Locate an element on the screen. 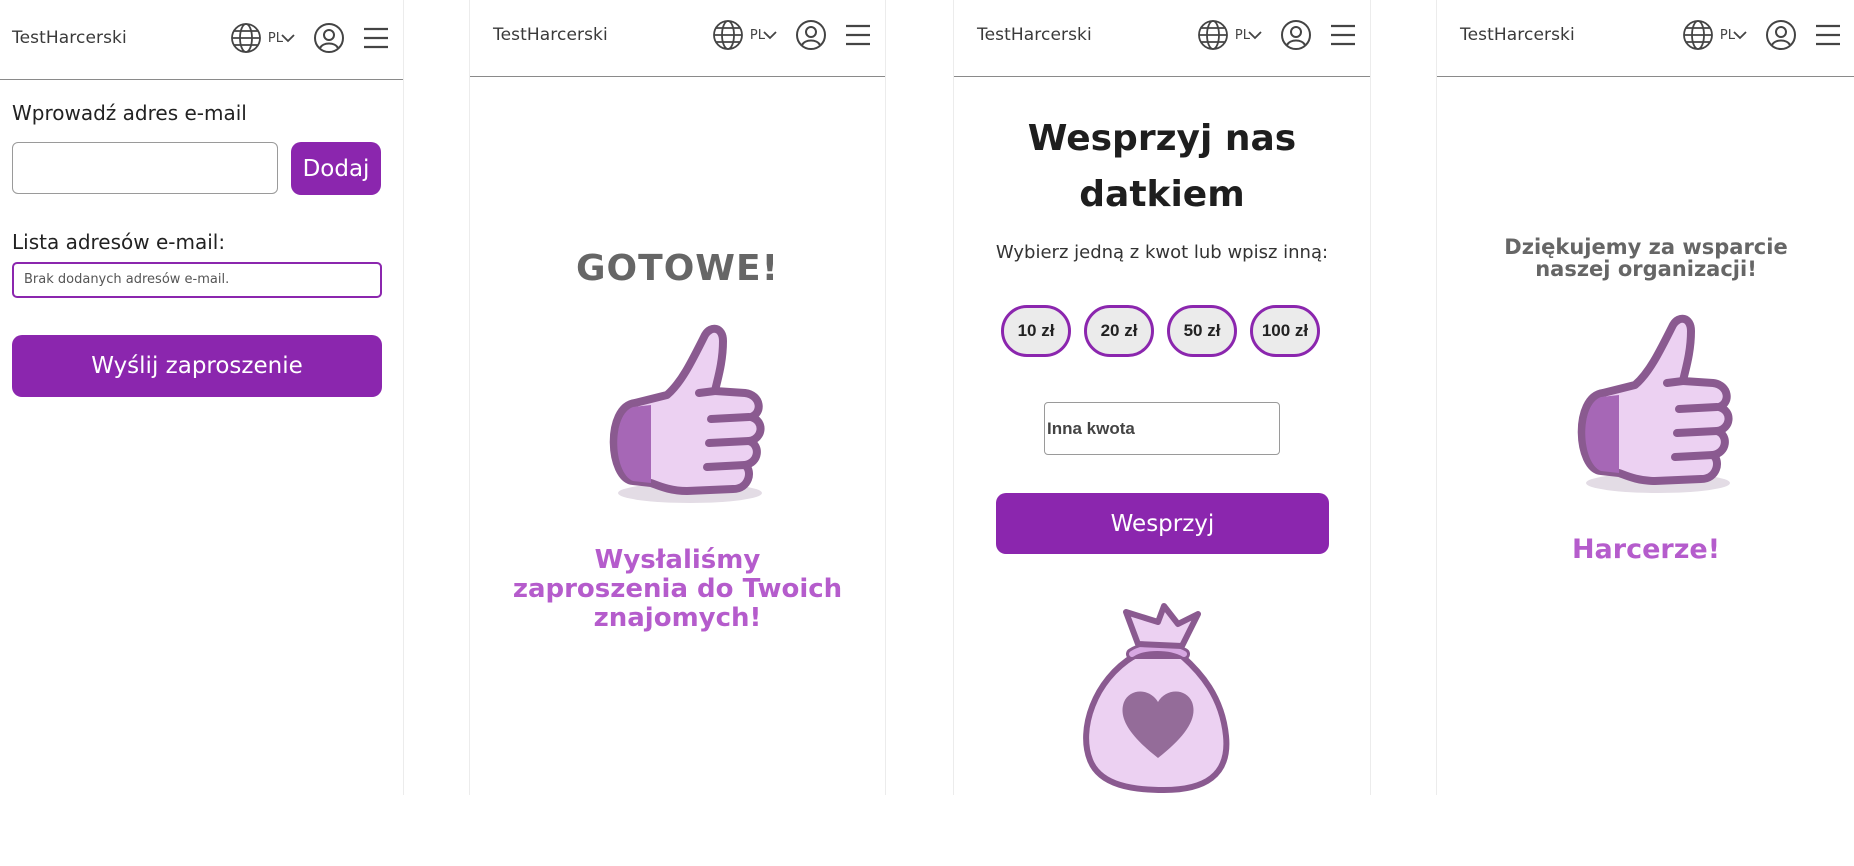 Image resolution: width=1854 pixels, height=866 pixels. amount-option-100: 100 zł is located at coordinates (1285, 331).